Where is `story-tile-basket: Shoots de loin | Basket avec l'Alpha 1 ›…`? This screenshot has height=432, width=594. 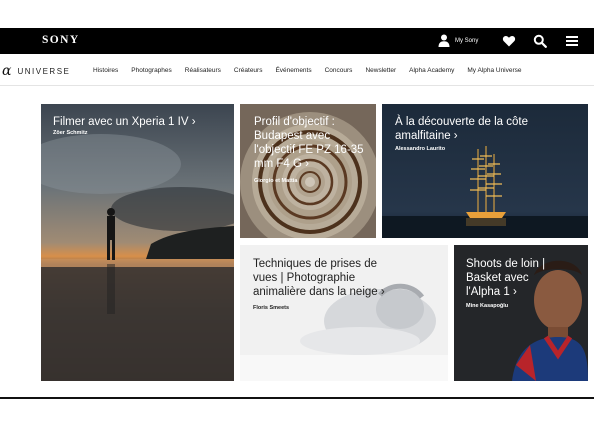 story-tile-basket: Shoots de loin | Basket avec l'Alpha 1 ›… is located at coordinates (521, 313).